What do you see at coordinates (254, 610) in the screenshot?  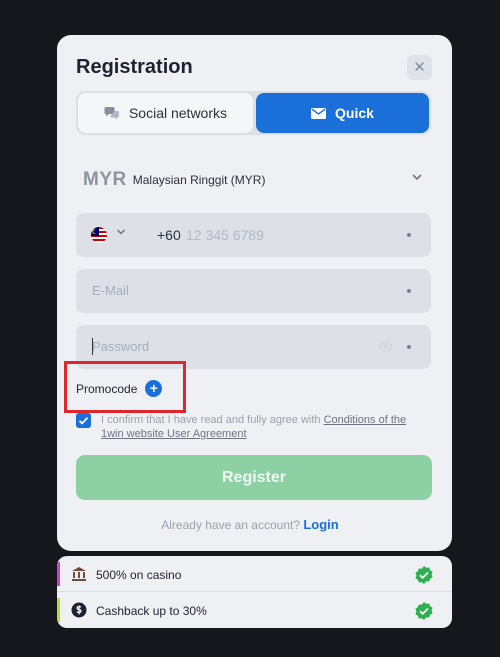 I see `bonus-item: Cashback up to 30%` at bounding box center [254, 610].